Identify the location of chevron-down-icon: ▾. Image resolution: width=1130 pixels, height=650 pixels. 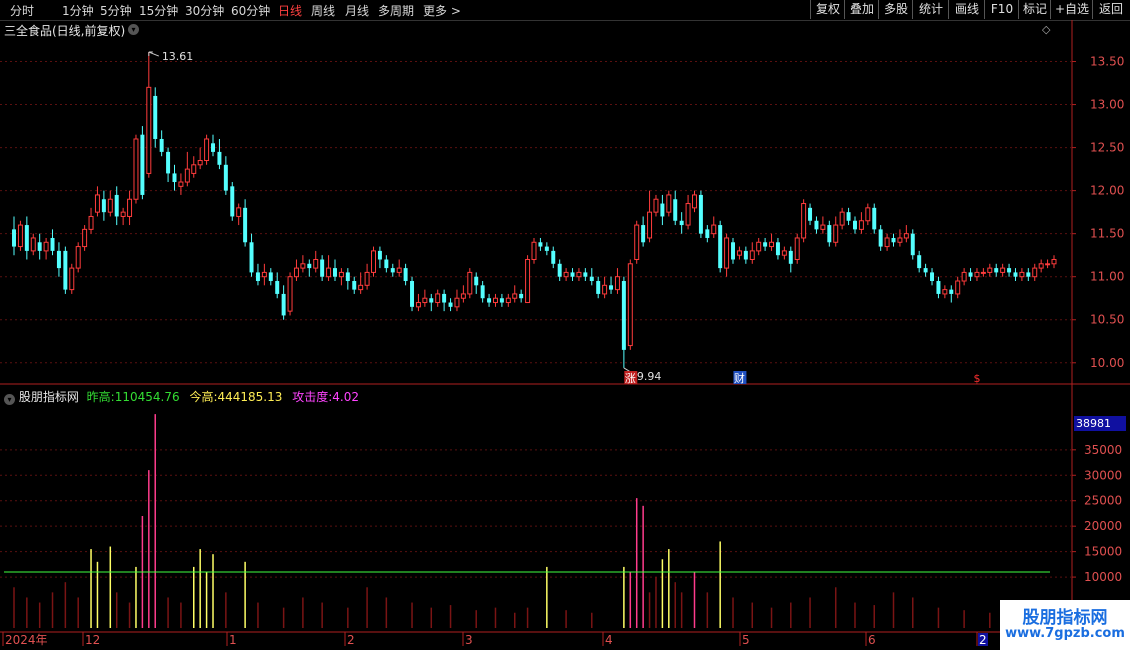
(133, 29).